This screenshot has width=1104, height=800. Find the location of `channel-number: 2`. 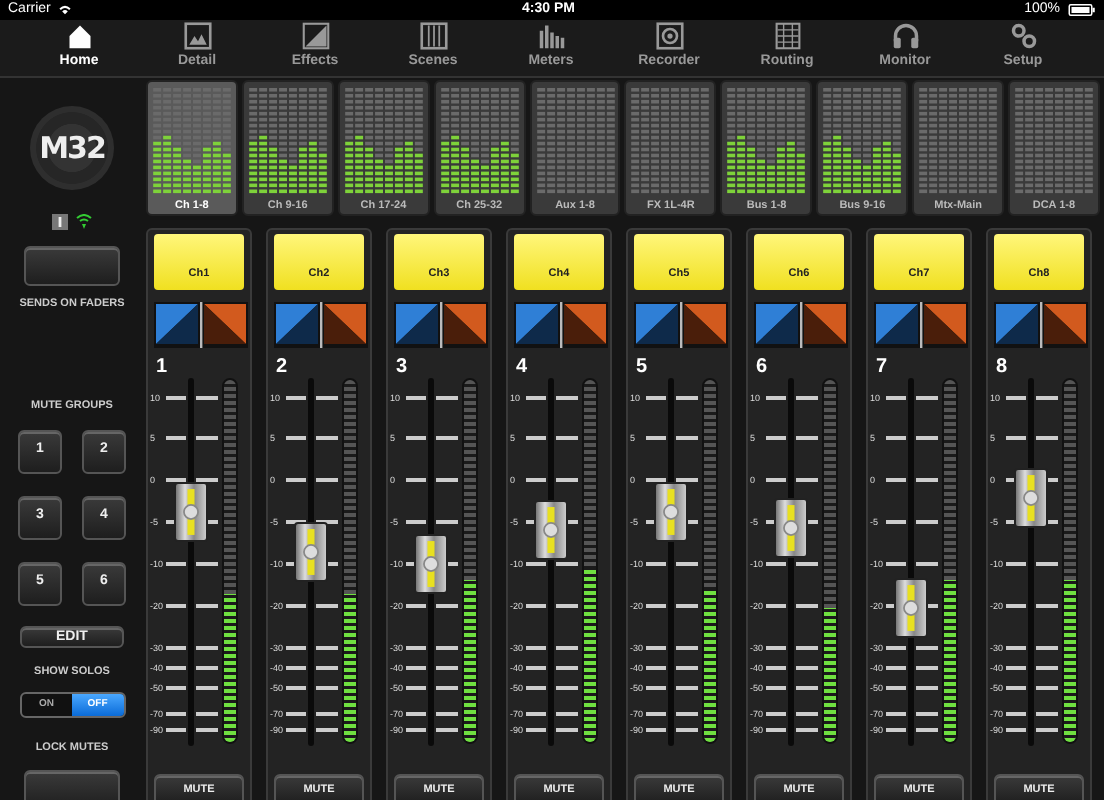

channel-number: 2 is located at coordinates (283, 367).